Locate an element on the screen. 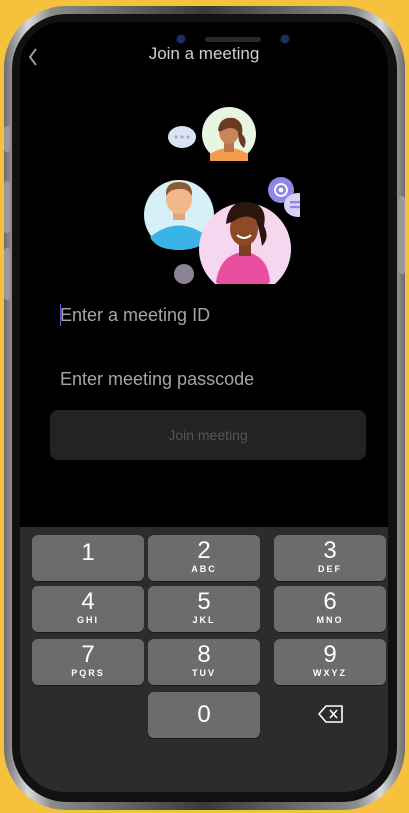 The width and height of the screenshot is (409, 813). mute-switch is located at coordinates (7, 139).